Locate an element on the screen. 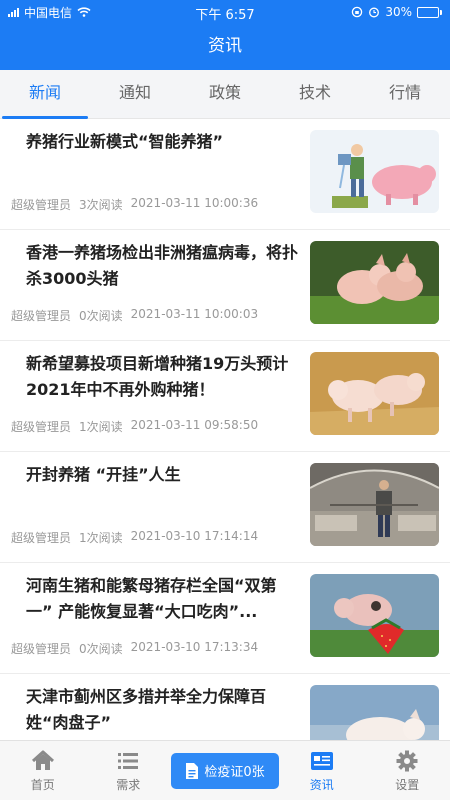 The height and width of the screenshot is (800, 450). news-time: 2021-03-11 09:58:50 is located at coordinates (194, 425).